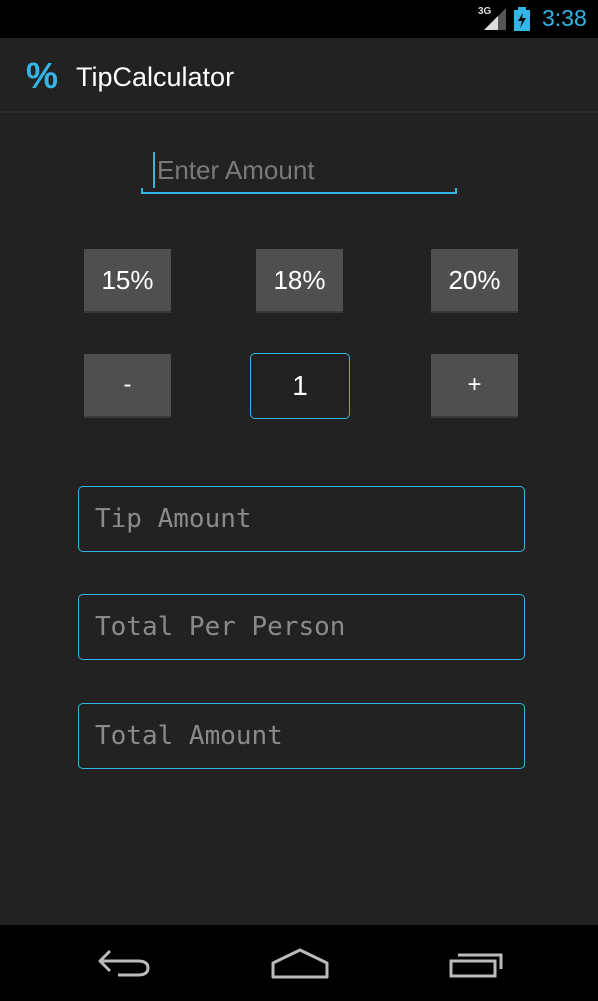 The image size is (598, 1001). I want to click on navigation-bar, so click(299, 963).